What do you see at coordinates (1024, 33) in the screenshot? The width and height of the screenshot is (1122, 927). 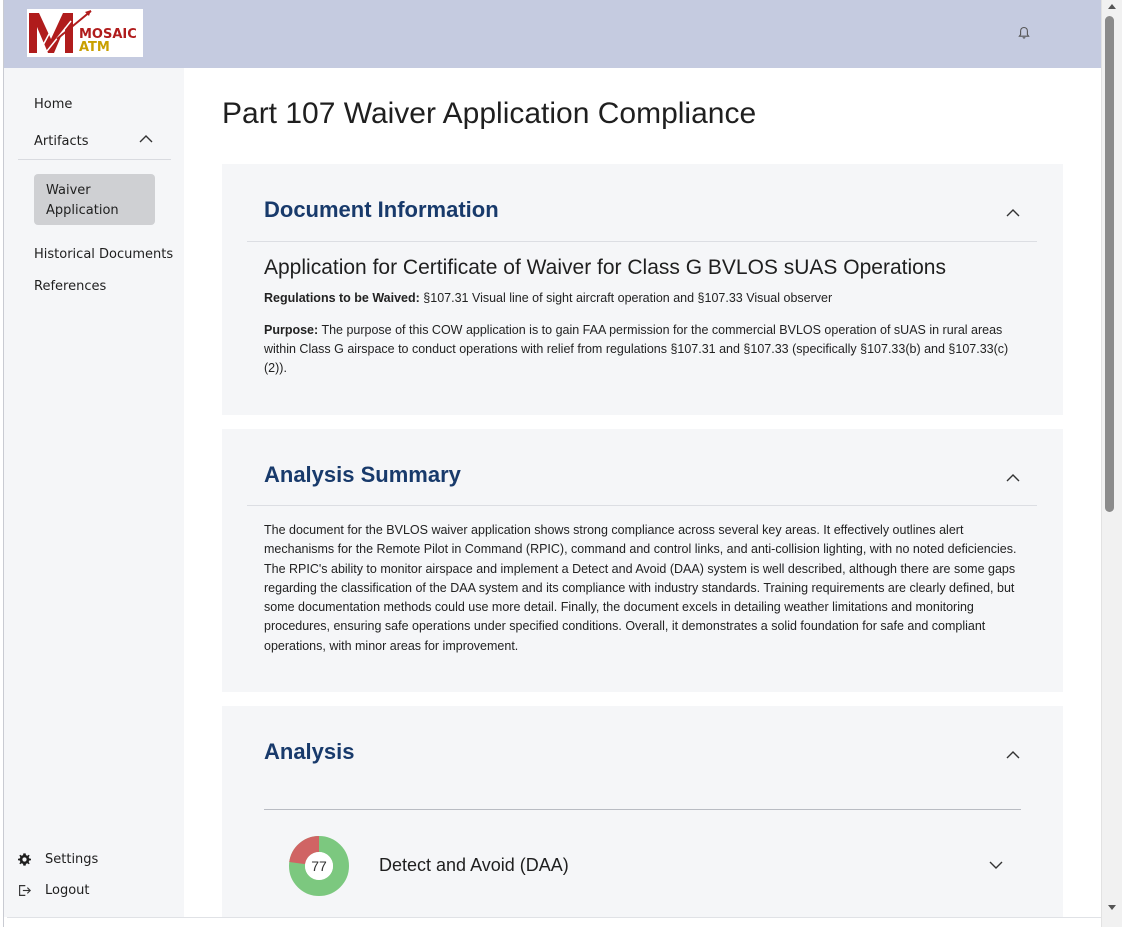 I see `bell-icon` at bounding box center [1024, 33].